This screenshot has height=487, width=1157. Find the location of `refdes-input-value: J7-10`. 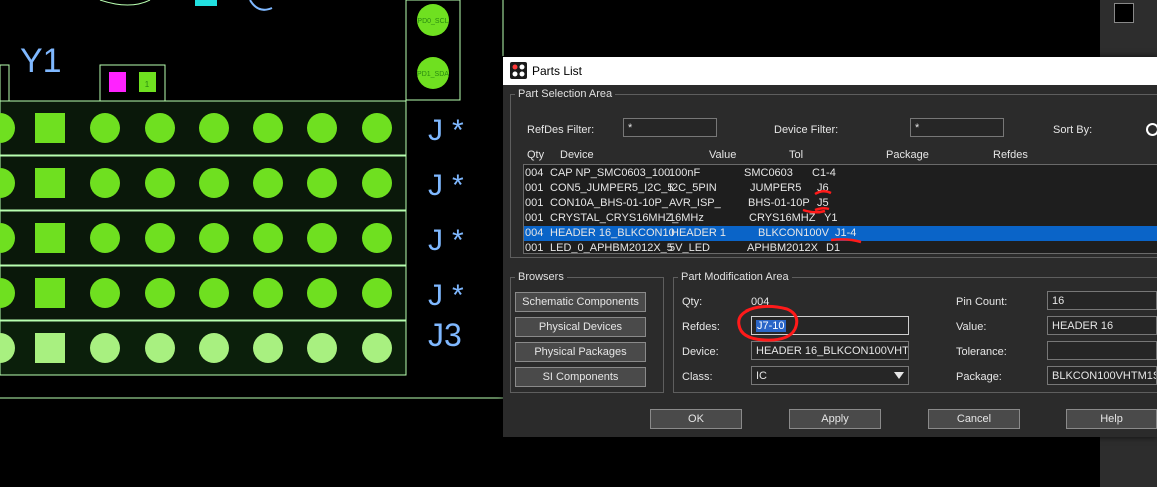

refdes-input-value: J7-10 is located at coordinates (771, 326).